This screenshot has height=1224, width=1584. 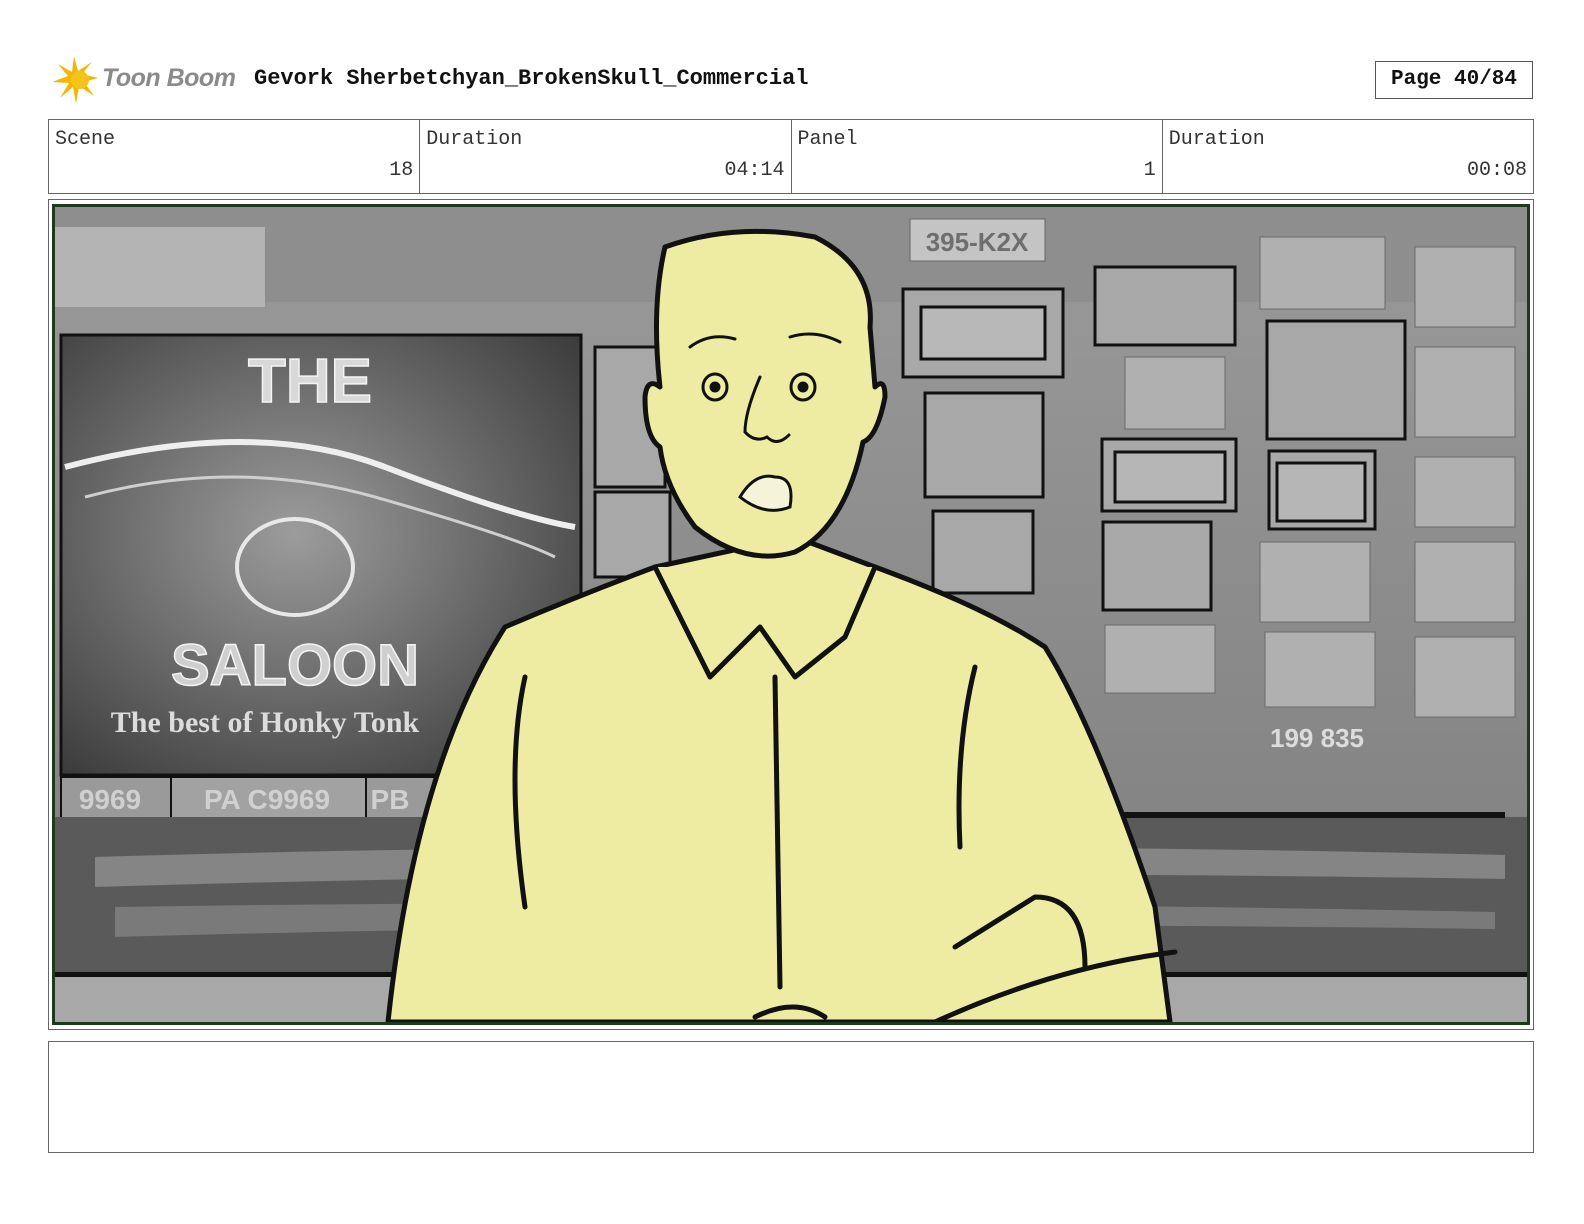 I want to click on scene-value: 18, so click(x=401, y=170).